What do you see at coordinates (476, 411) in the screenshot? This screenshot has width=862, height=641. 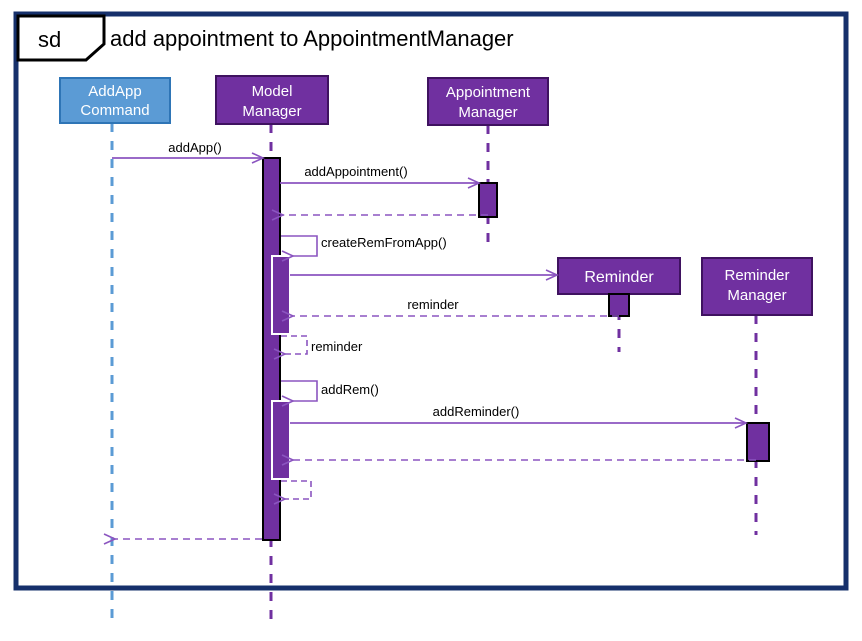 I see `message-label: addReminder()` at bounding box center [476, 411].